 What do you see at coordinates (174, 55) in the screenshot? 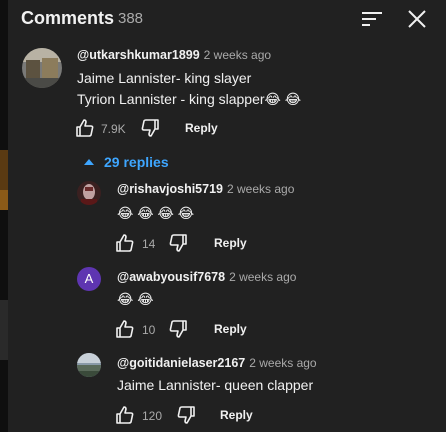
I see `comment-author: @utkarshkumar1899 2 weeks ago` at bounding box center [174, 55].